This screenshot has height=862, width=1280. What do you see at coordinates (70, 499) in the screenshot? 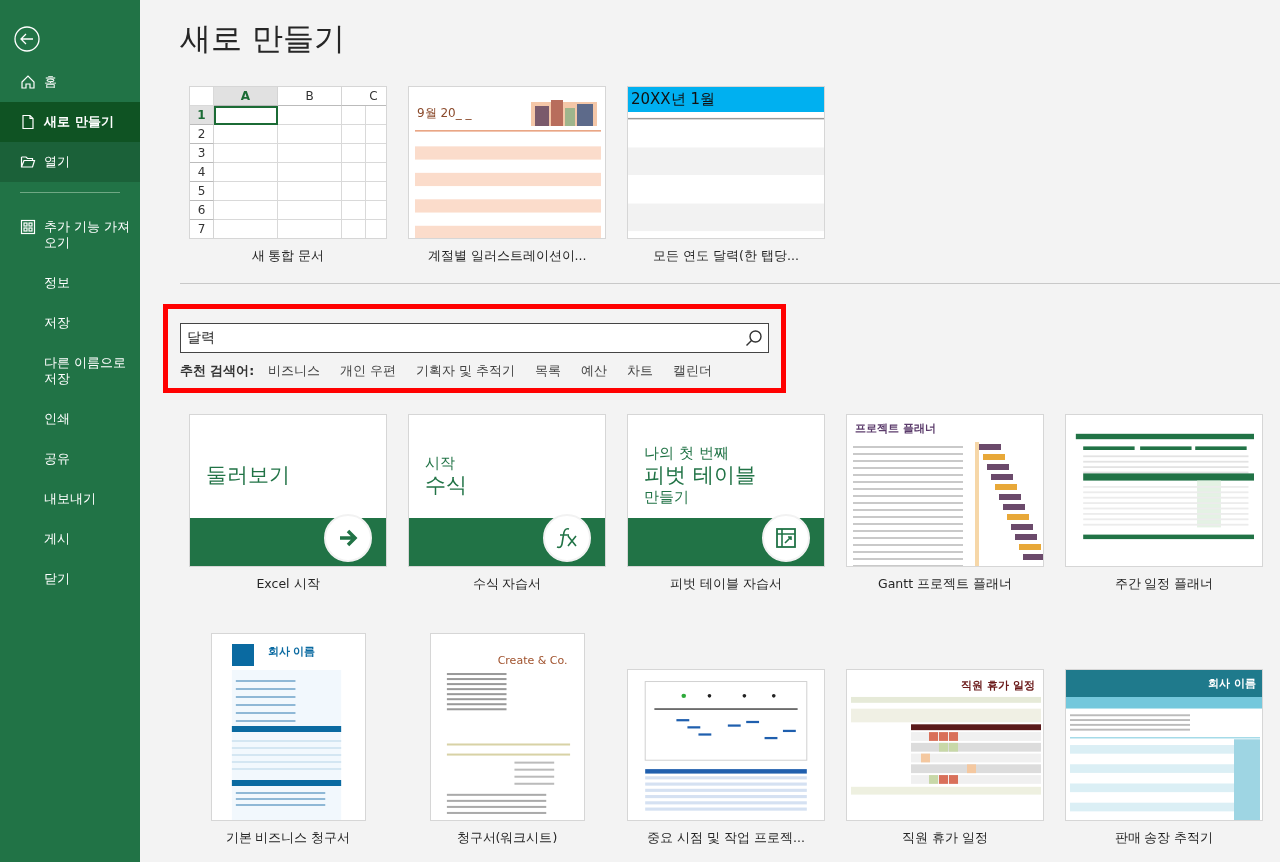
I see `sidebar-item: 내보내기` at bounding box center [70, 499].